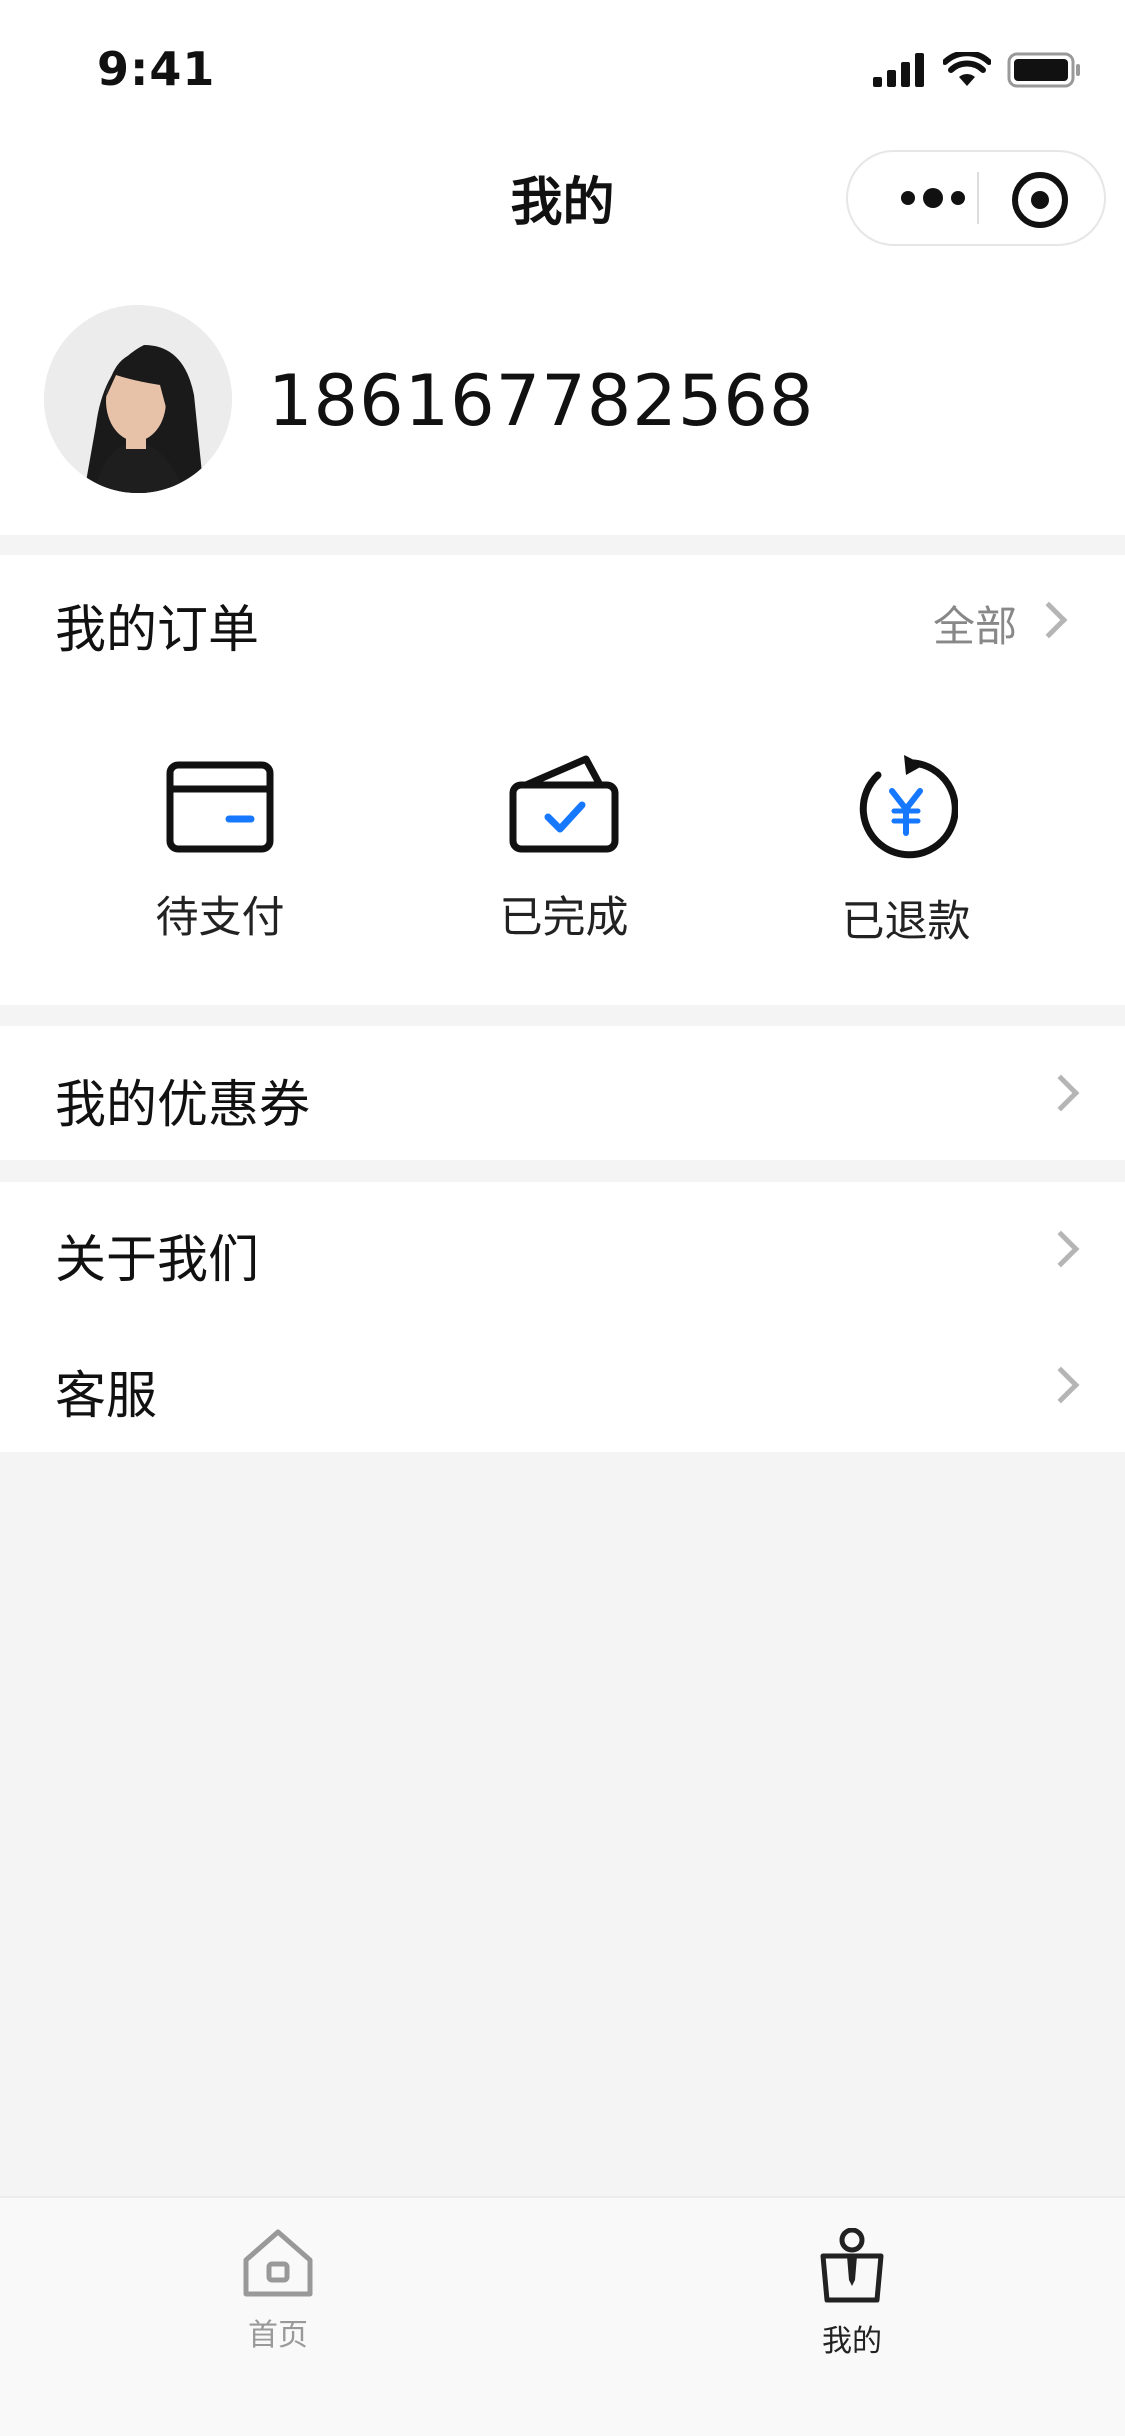 The width and height of the screenshot is (1125, 2436). What do you see at coordinates (908, 807) in the screenshot?
I see `refund-yuan-icon` at bounding box center [908, 807].